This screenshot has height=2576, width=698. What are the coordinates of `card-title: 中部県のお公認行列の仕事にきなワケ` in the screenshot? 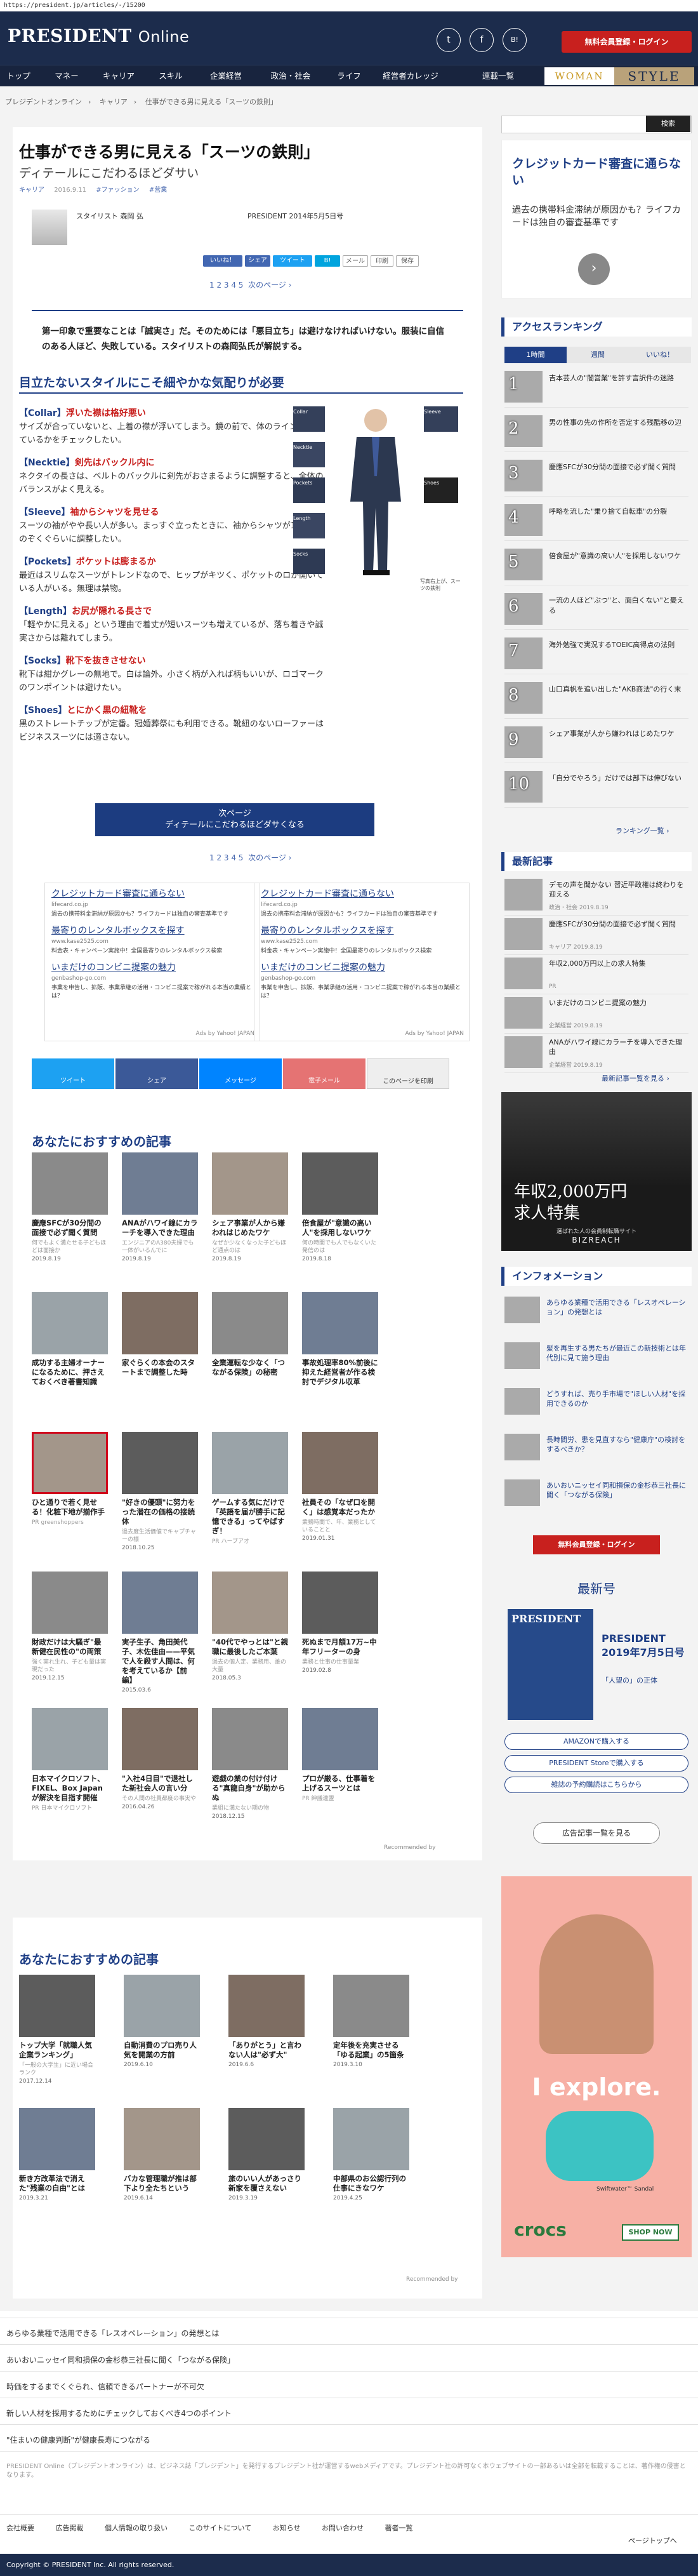 It's located at (371, 2183).